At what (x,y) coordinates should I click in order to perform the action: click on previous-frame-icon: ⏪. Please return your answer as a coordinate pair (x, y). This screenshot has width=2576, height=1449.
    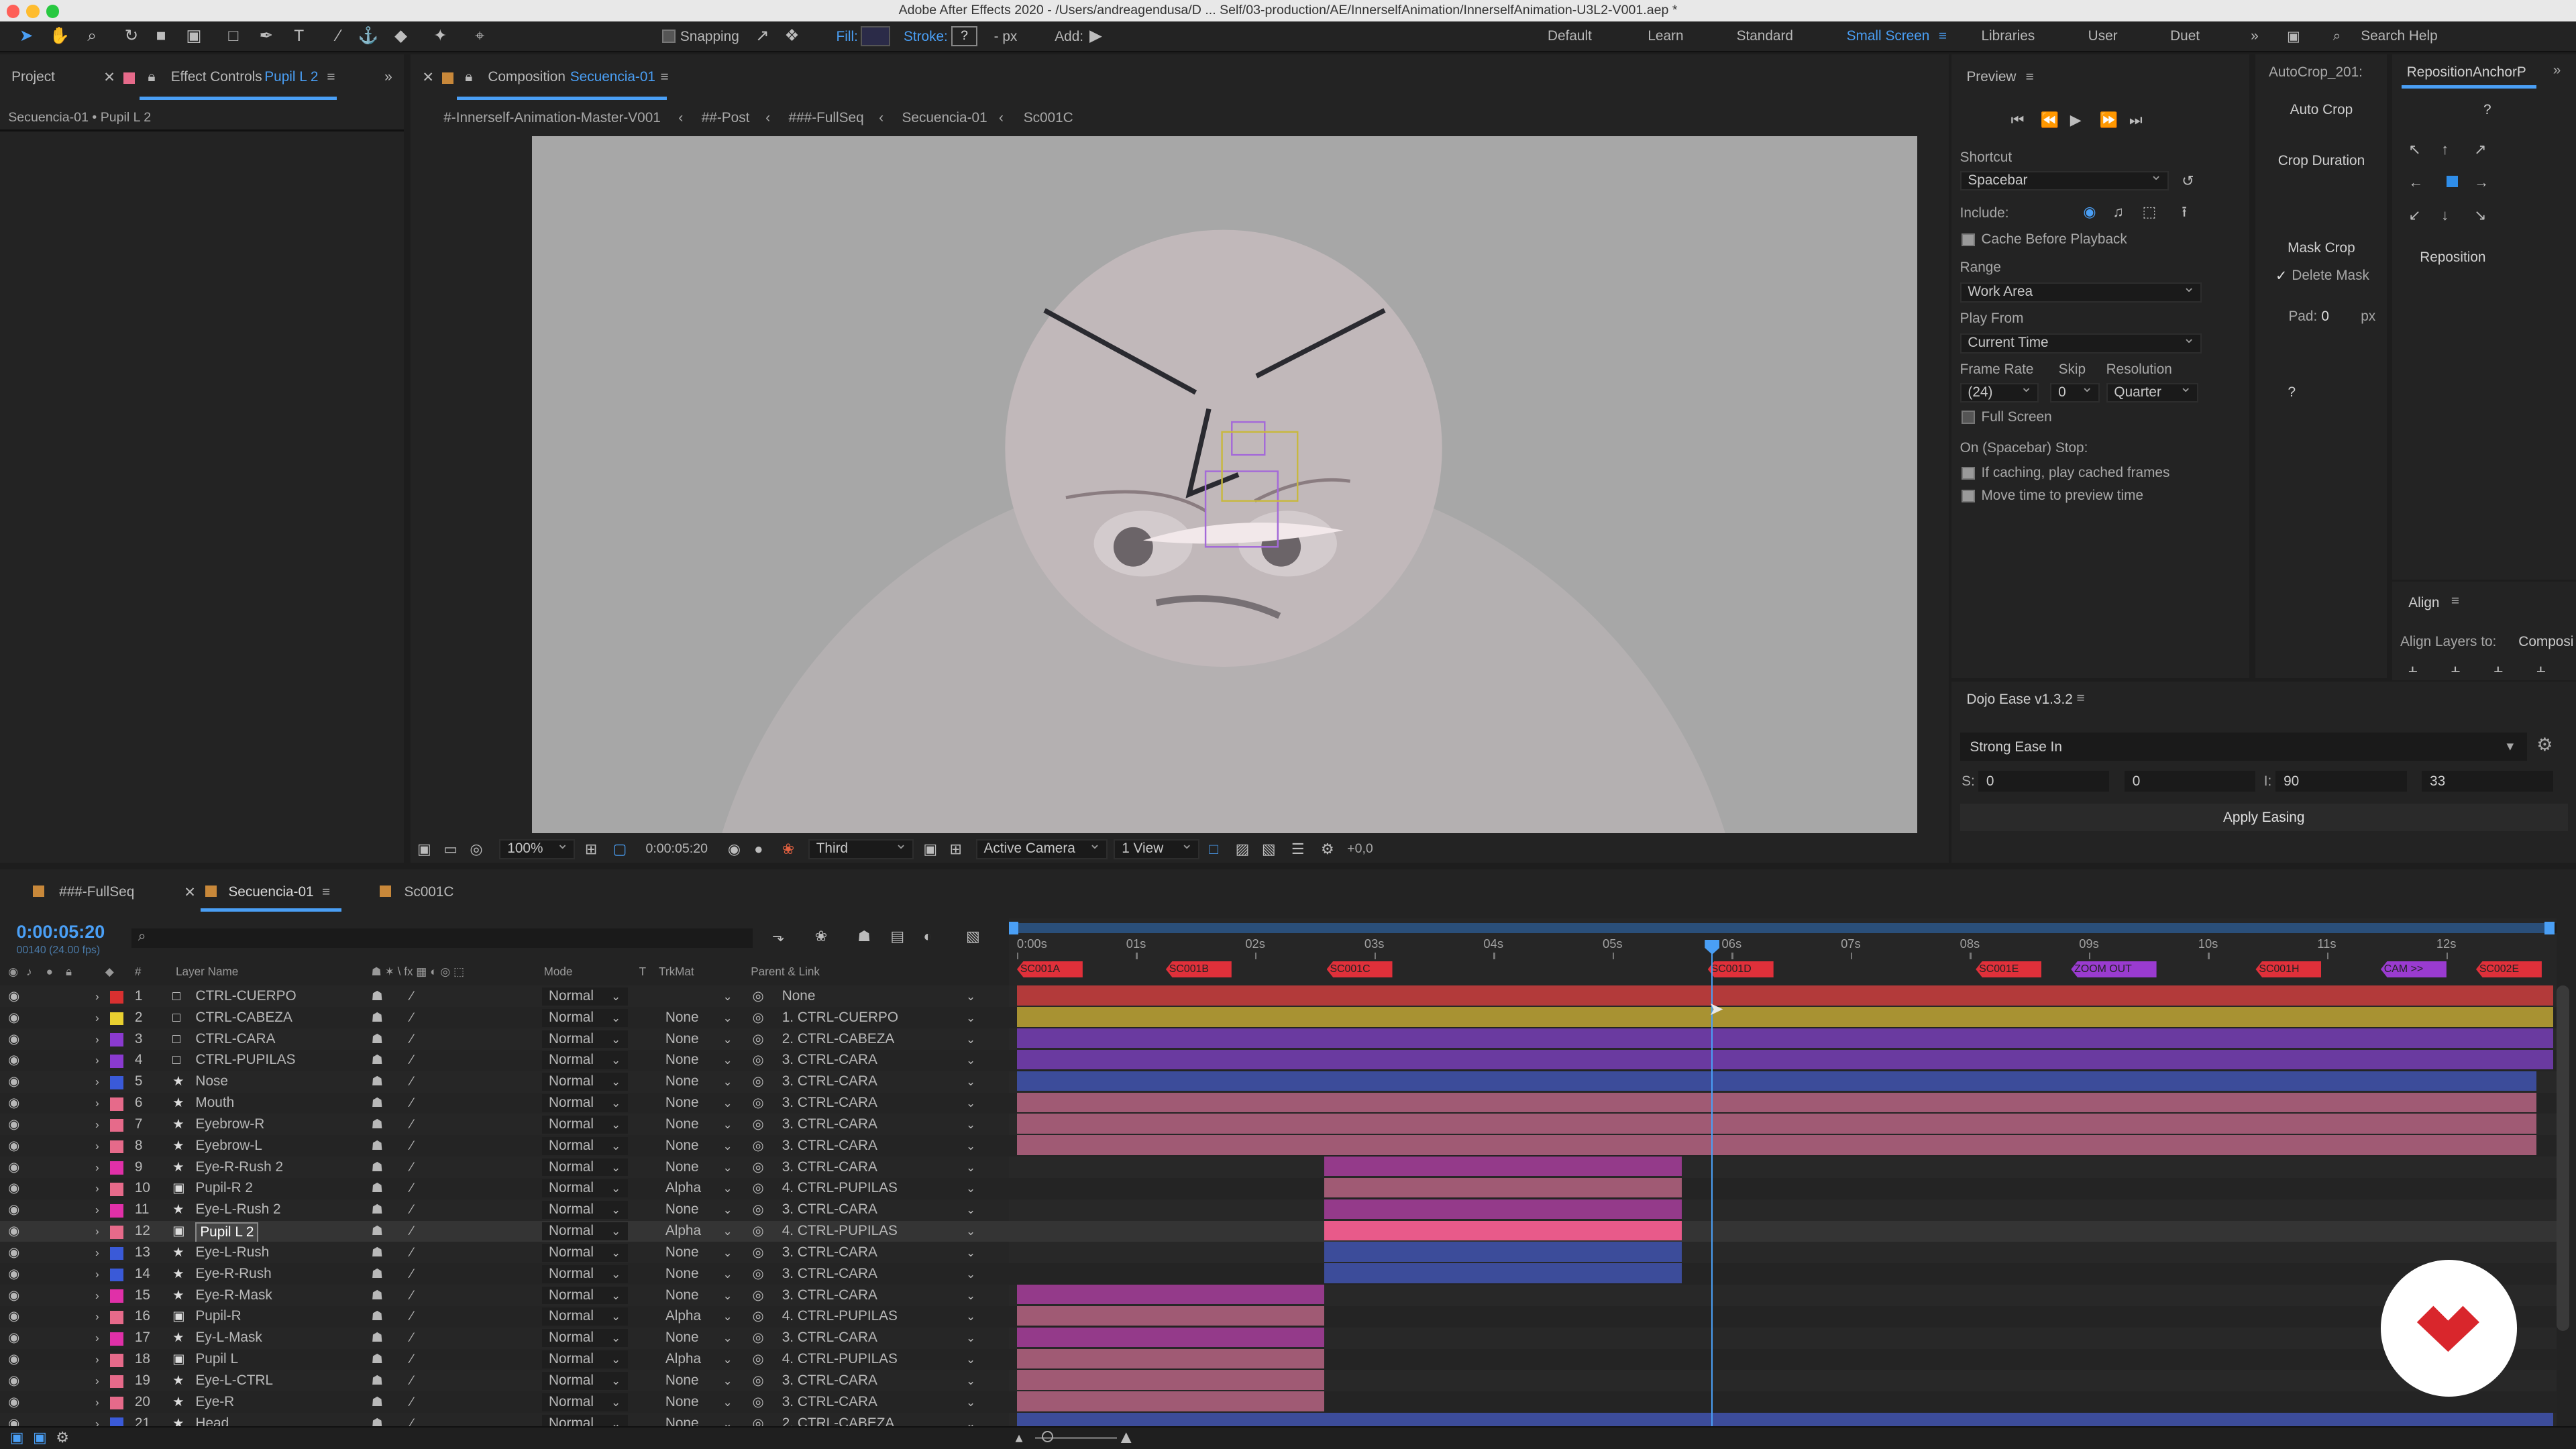
    Looking at the image, I should click on (2050, 119).